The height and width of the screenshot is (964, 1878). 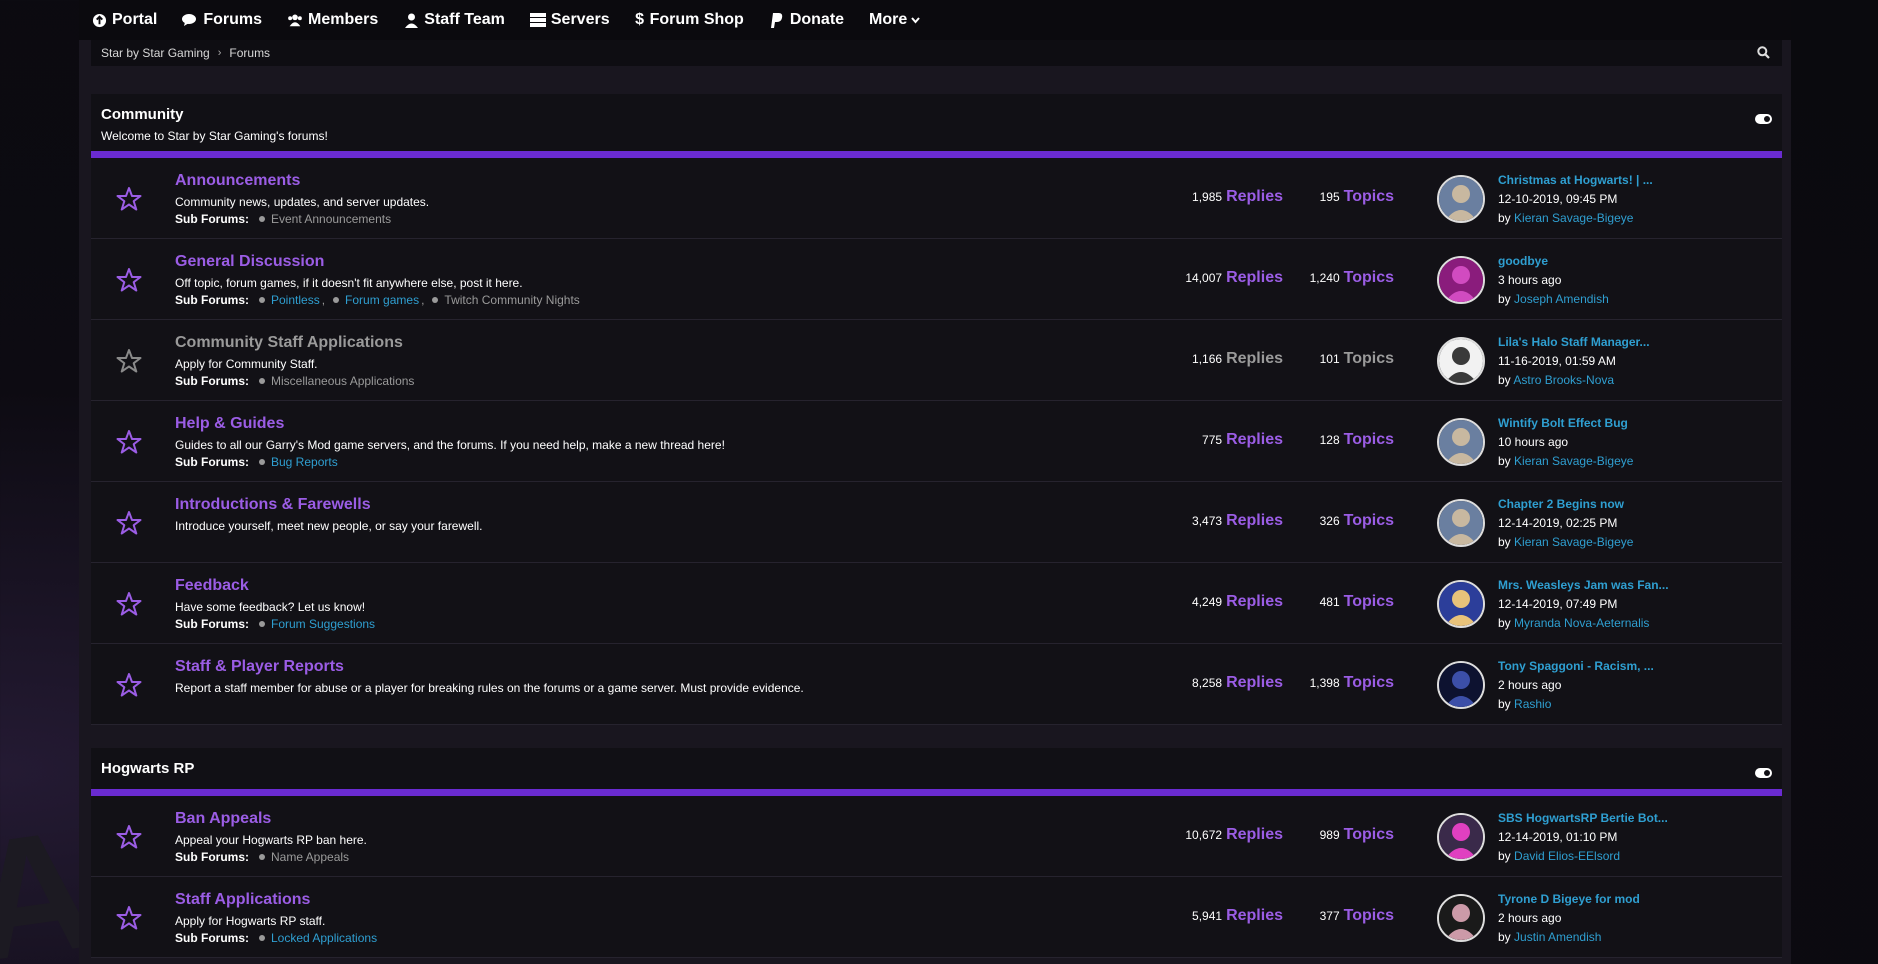 What do you see at coordinates (336, 381) in the screenshot?
I see `sub-forum-link: Miscellaneous Applications` at bounding box center [336, 381].